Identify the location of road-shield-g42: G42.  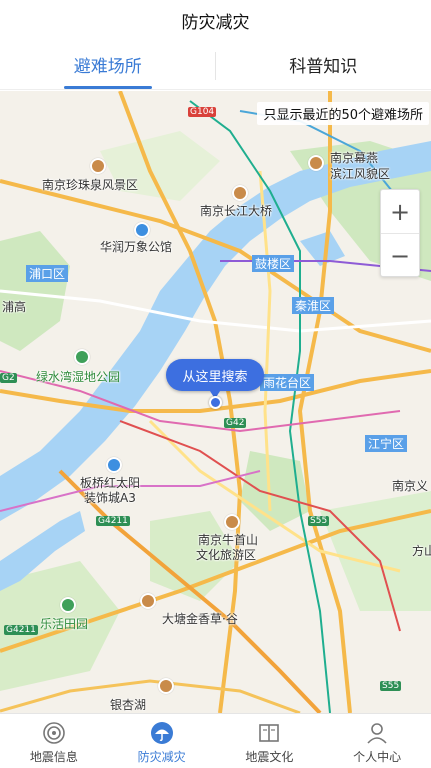
(235, 423).